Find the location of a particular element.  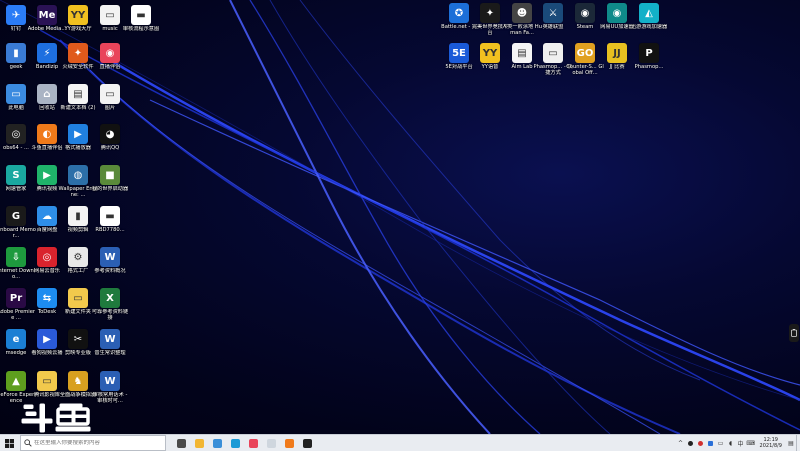

aim-lab-shortcut-icon: ▤ is located at coordinates (522, 53).